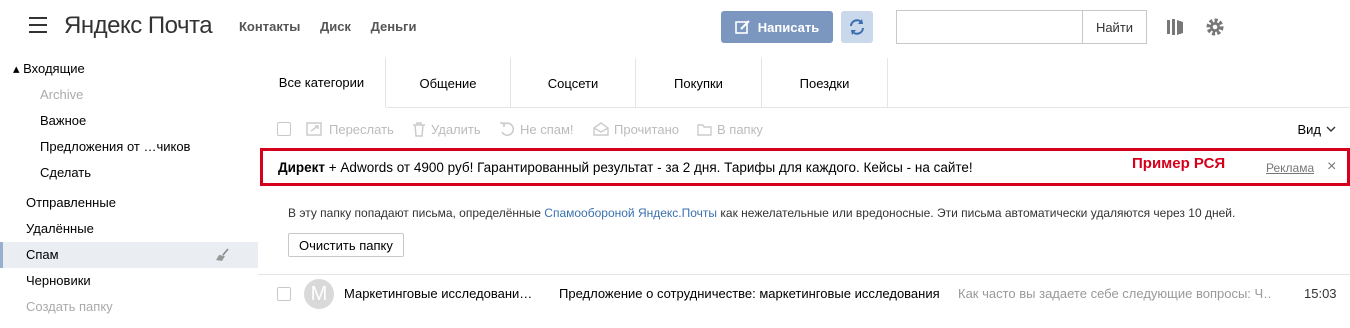 The image size is (1350, 328). Describe the element at coordinates (601, 129) in the screenshot. I see `open-envelope-icon` at that location.